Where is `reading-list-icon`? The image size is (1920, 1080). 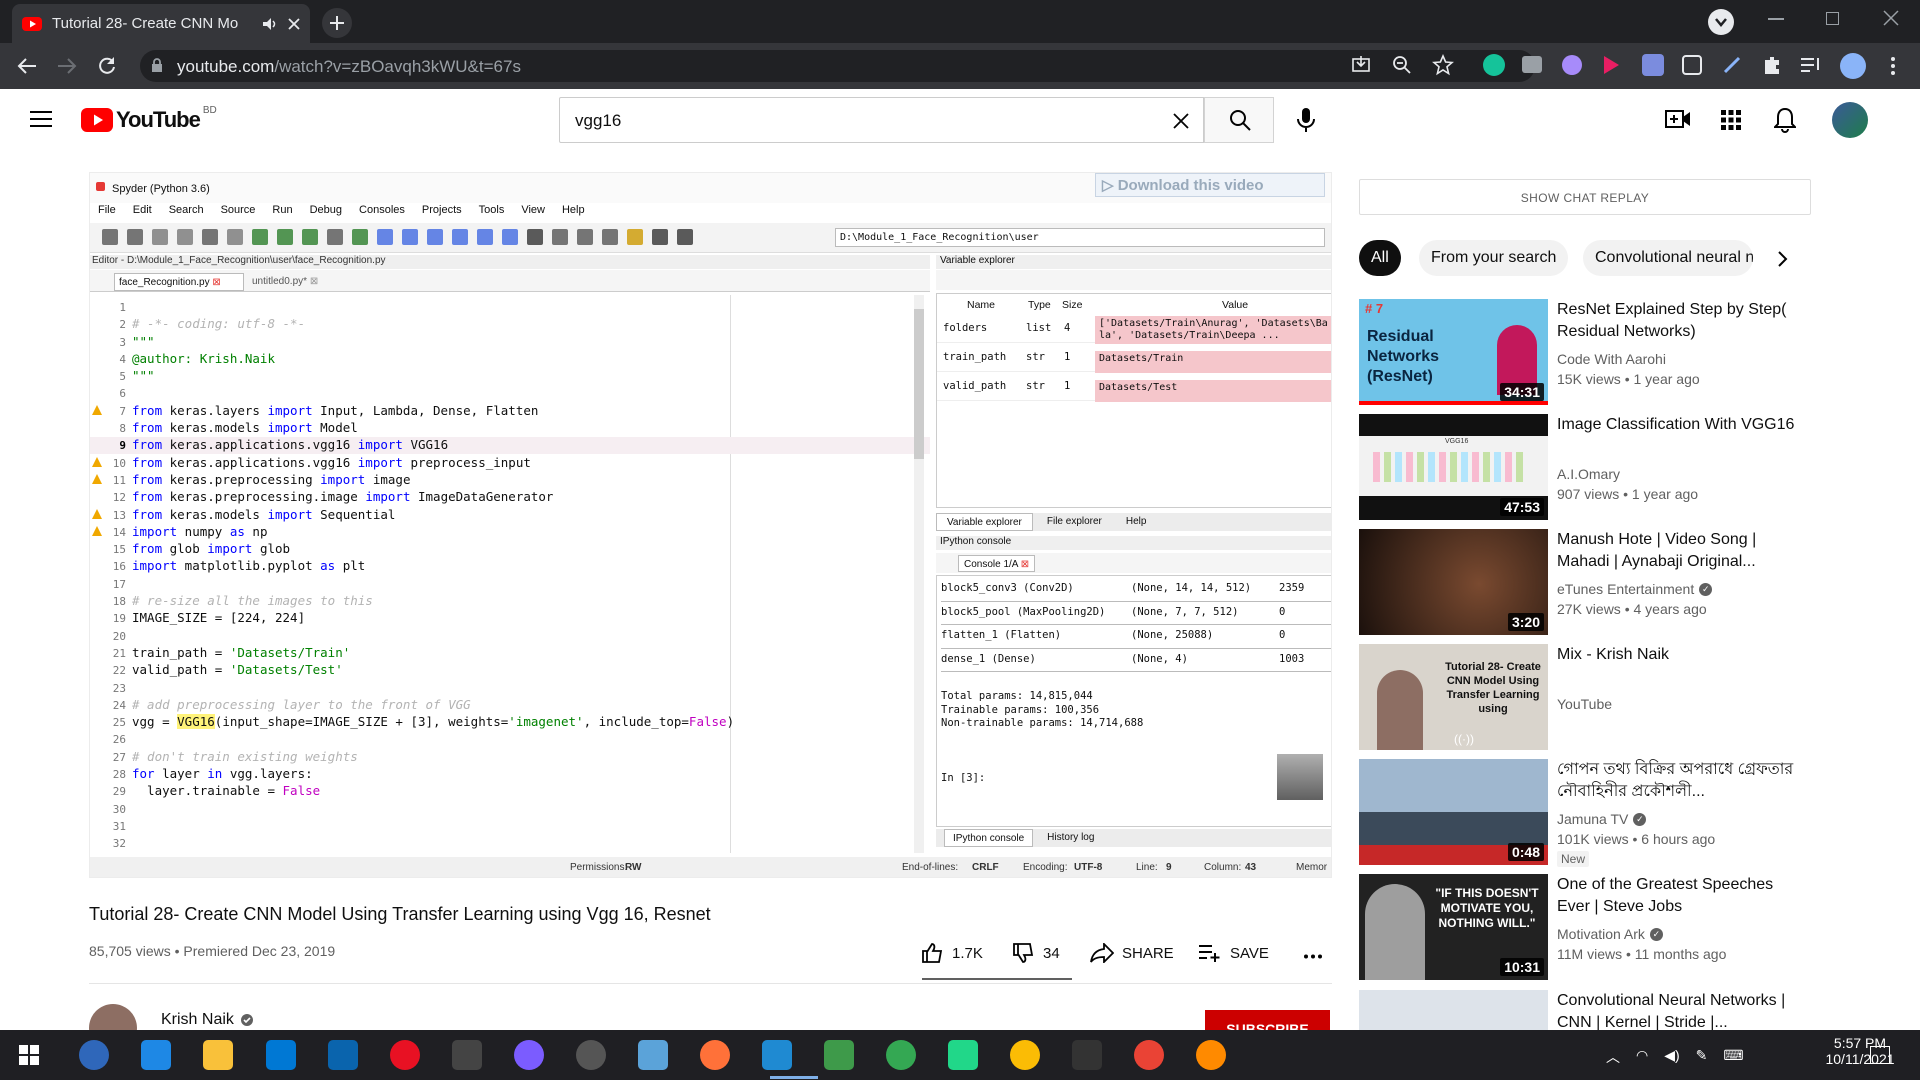 reading-list-icon is located at coordinates (1811, 65).